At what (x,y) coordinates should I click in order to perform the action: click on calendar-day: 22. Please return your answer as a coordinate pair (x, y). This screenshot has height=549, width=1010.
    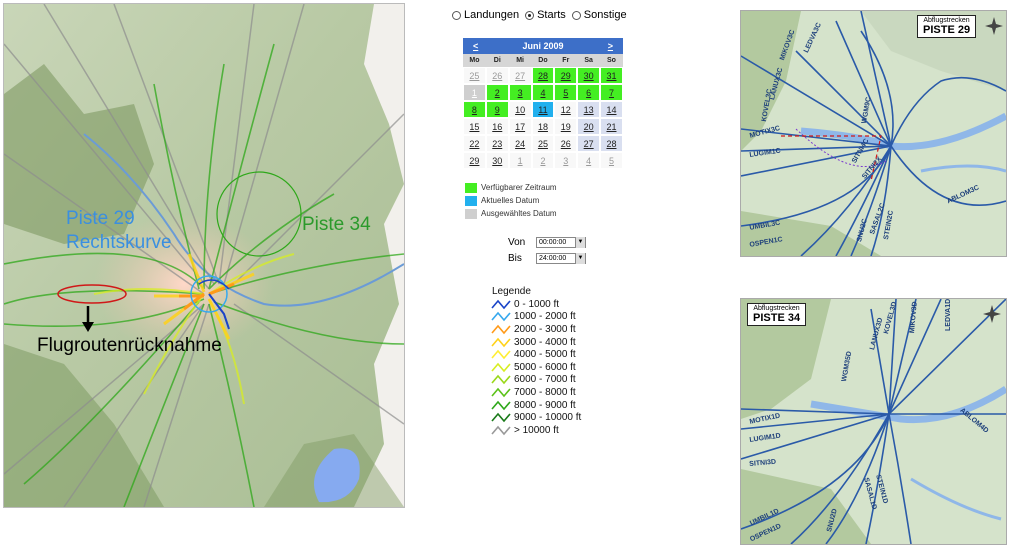
    Looking at the image, I should click on (474, 143).